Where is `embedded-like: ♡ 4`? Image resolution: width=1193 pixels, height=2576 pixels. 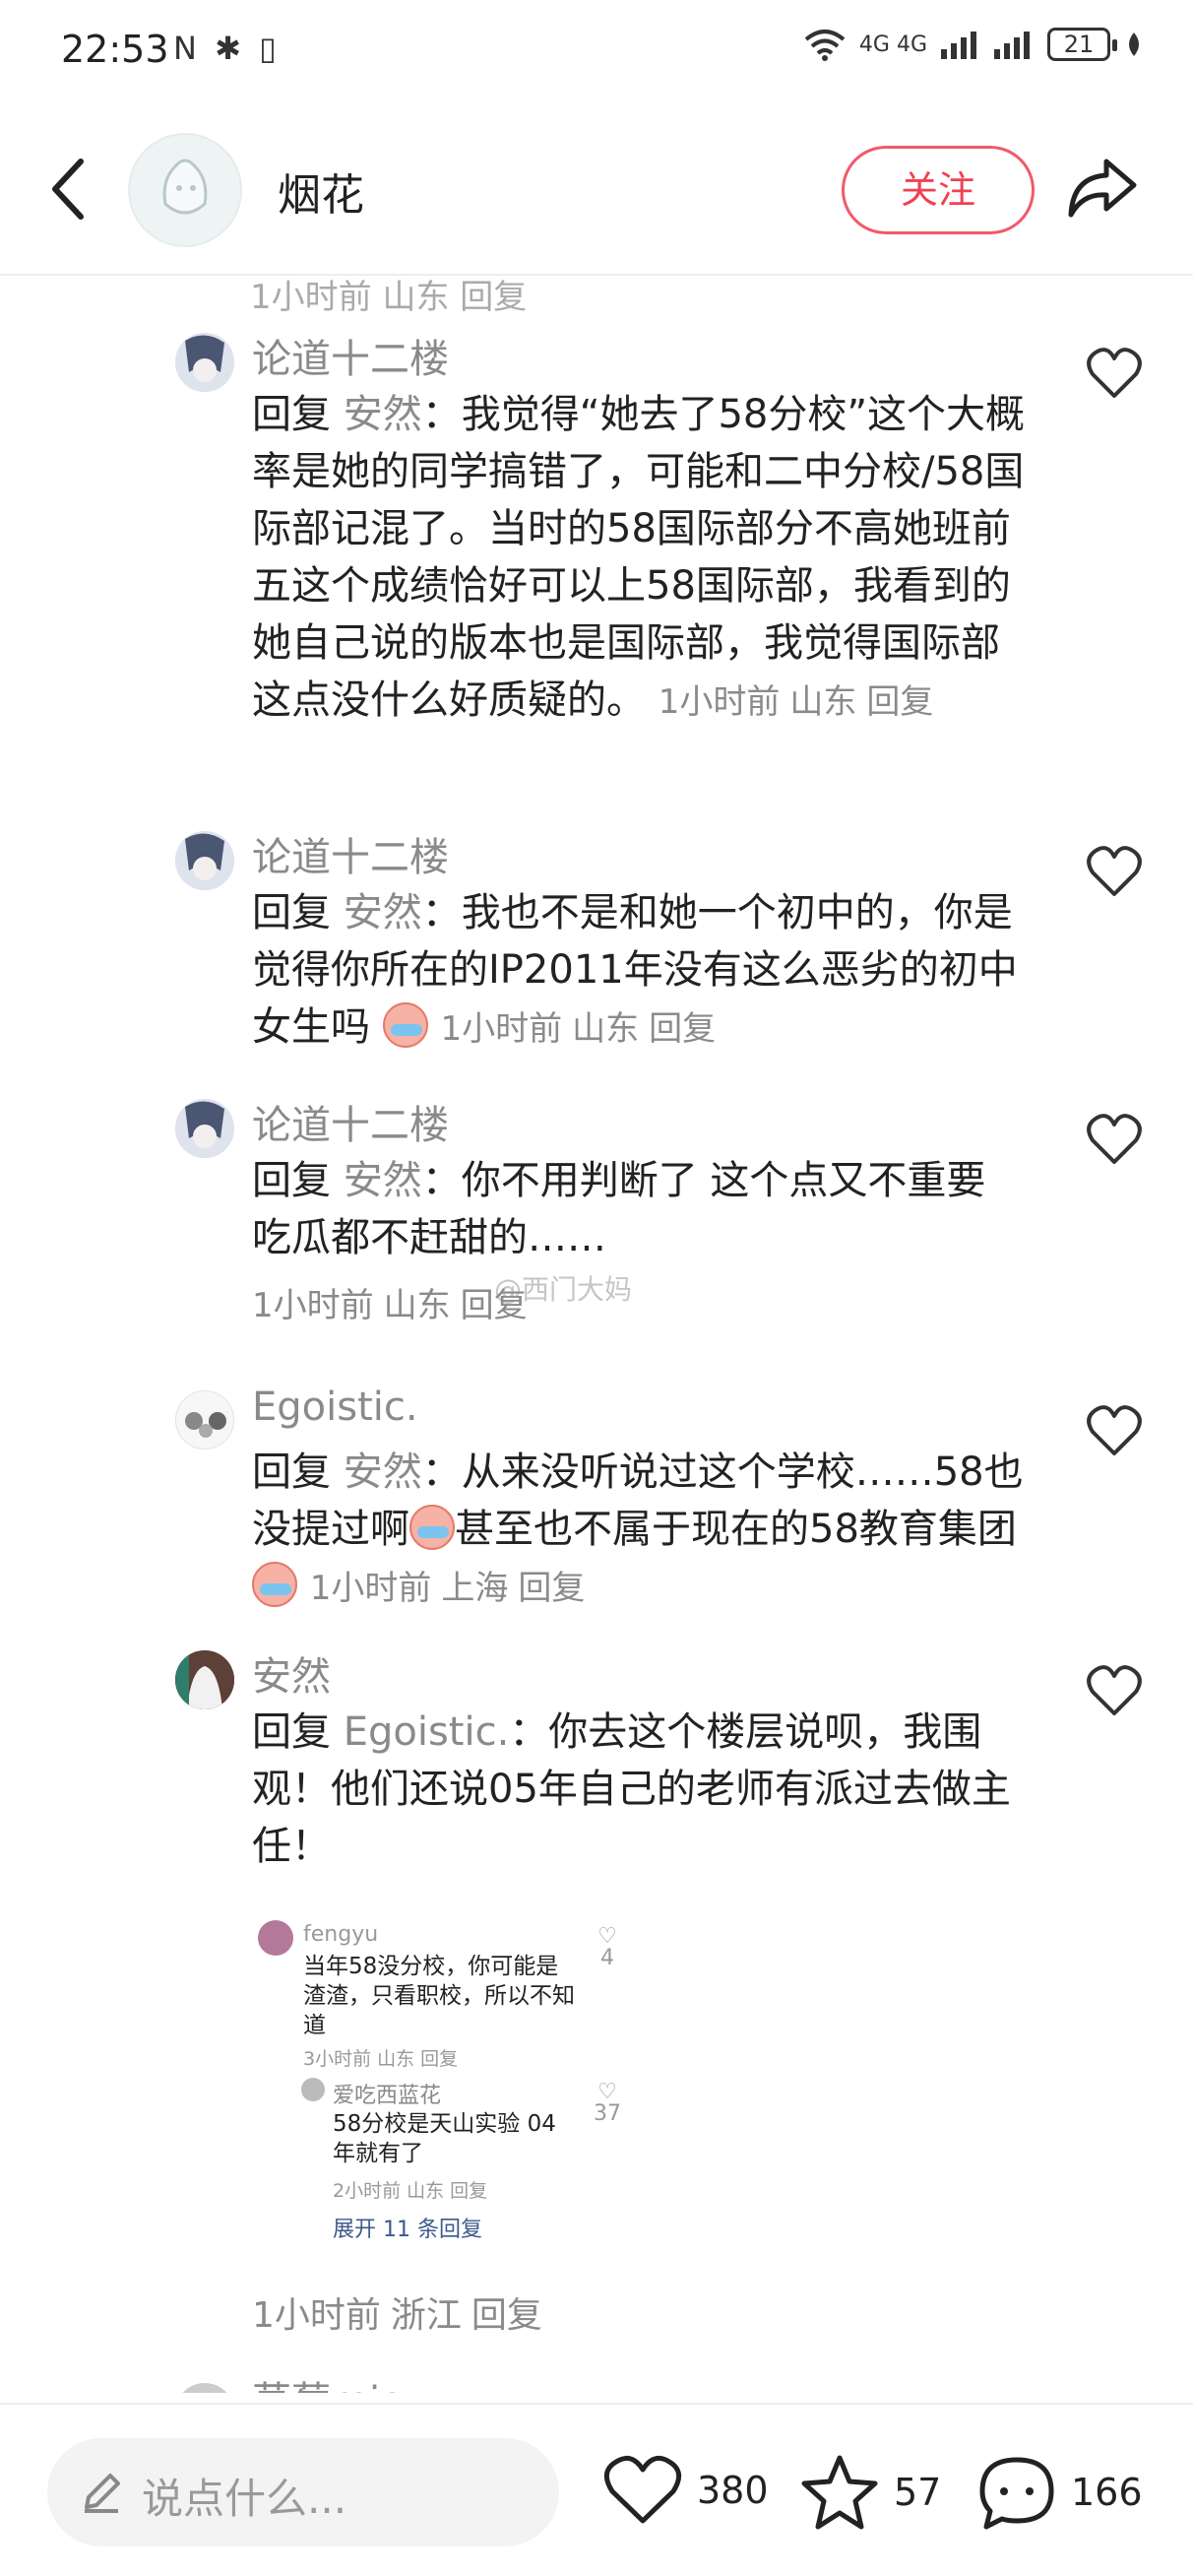 embedded-like: ♡ 4 is located at coordinates (607, 1947).